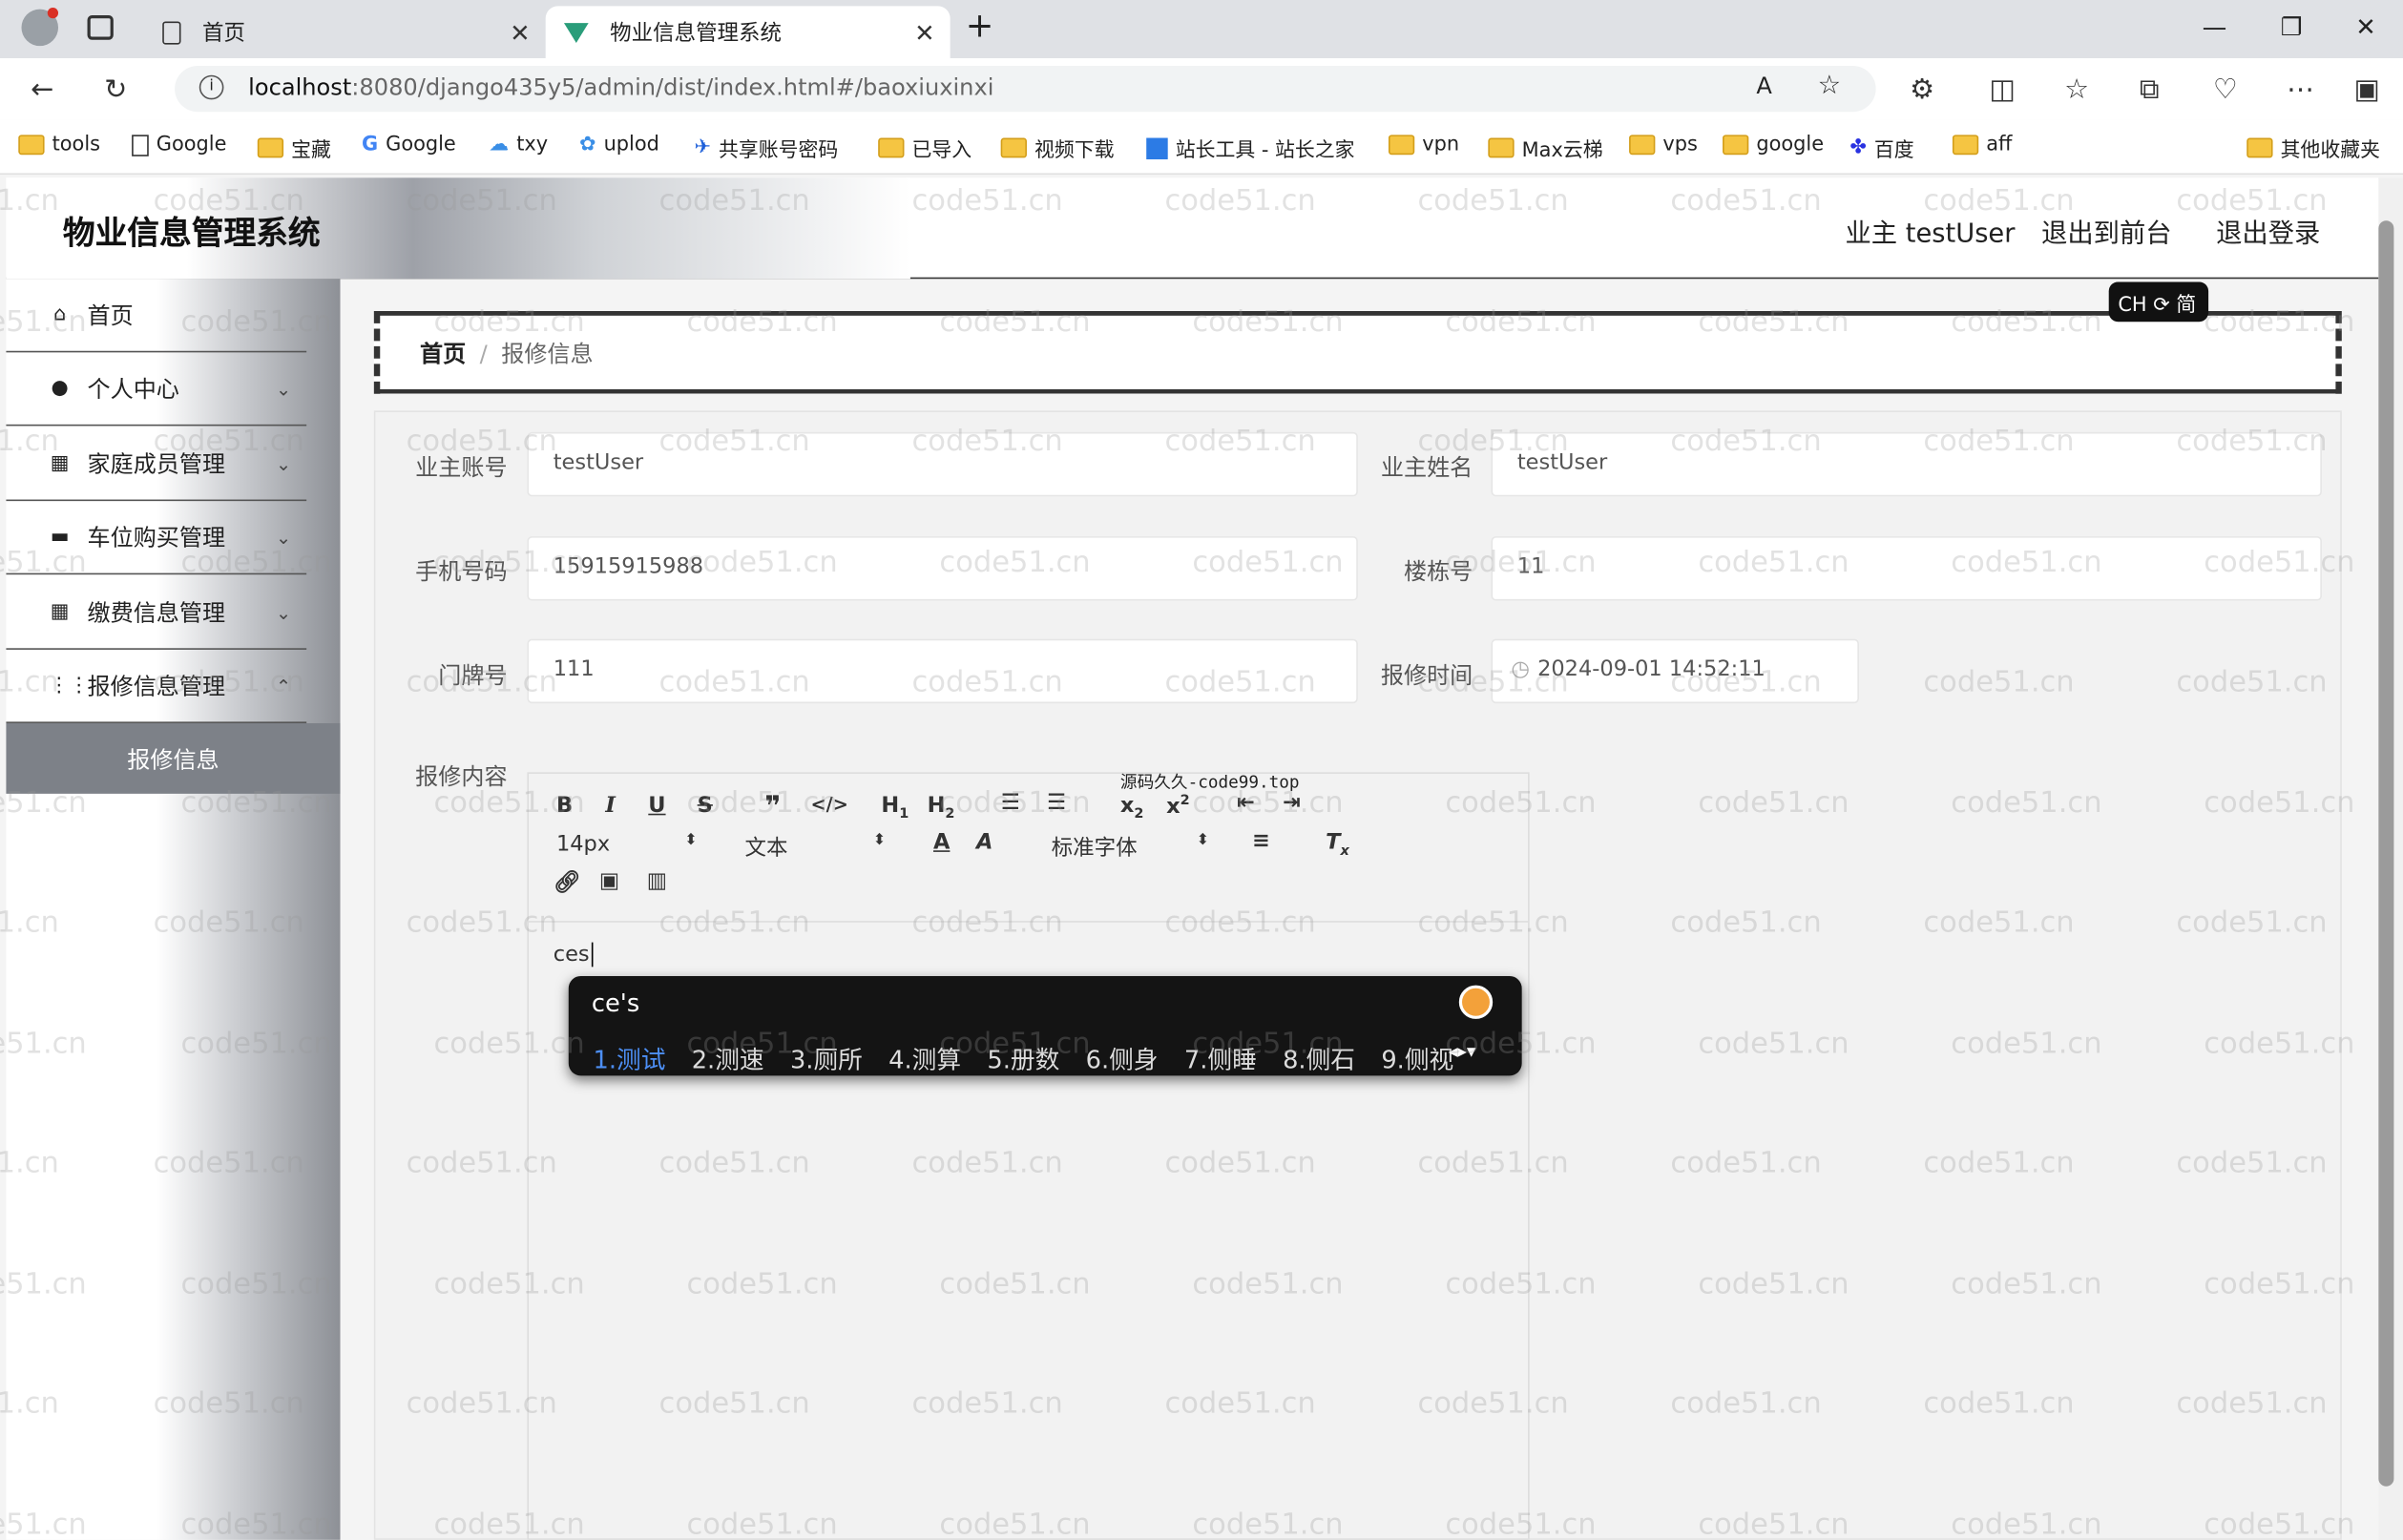 Image resolution: width=2403 pixels, height=1540 pixels. I want to click on bookmark-vps: vps, so click(1664, 145).